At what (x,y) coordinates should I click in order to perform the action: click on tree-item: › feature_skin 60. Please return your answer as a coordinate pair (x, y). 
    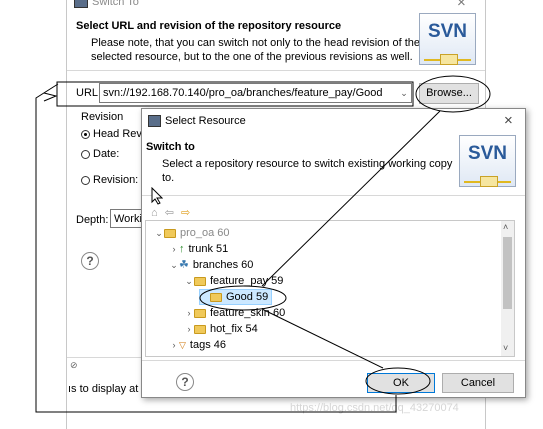
    Looking at the image, I should click on (235, 313).